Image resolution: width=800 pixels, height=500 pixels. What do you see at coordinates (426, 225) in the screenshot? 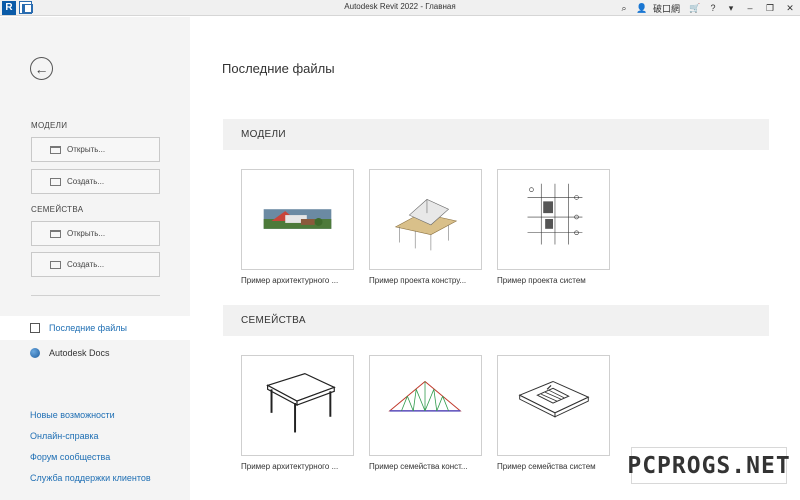
I see `structural-model-thumbnail` at bounding box center [426, 225].